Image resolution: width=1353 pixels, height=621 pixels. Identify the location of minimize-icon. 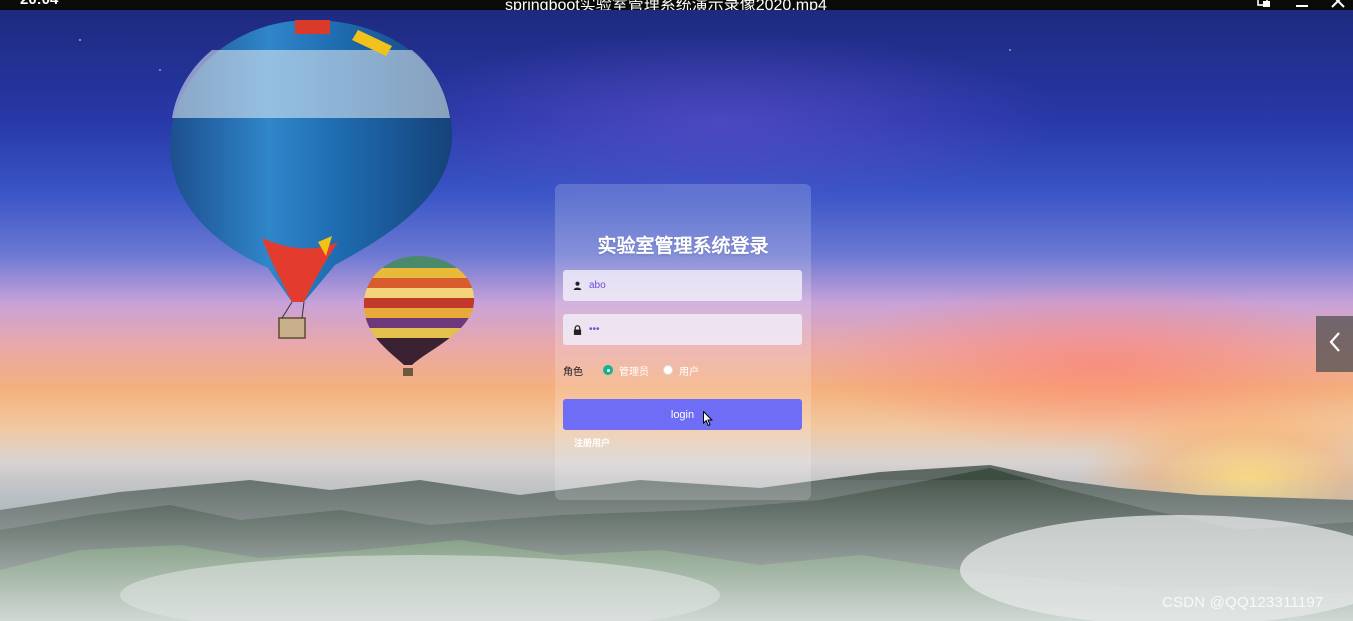
(1302, 4).